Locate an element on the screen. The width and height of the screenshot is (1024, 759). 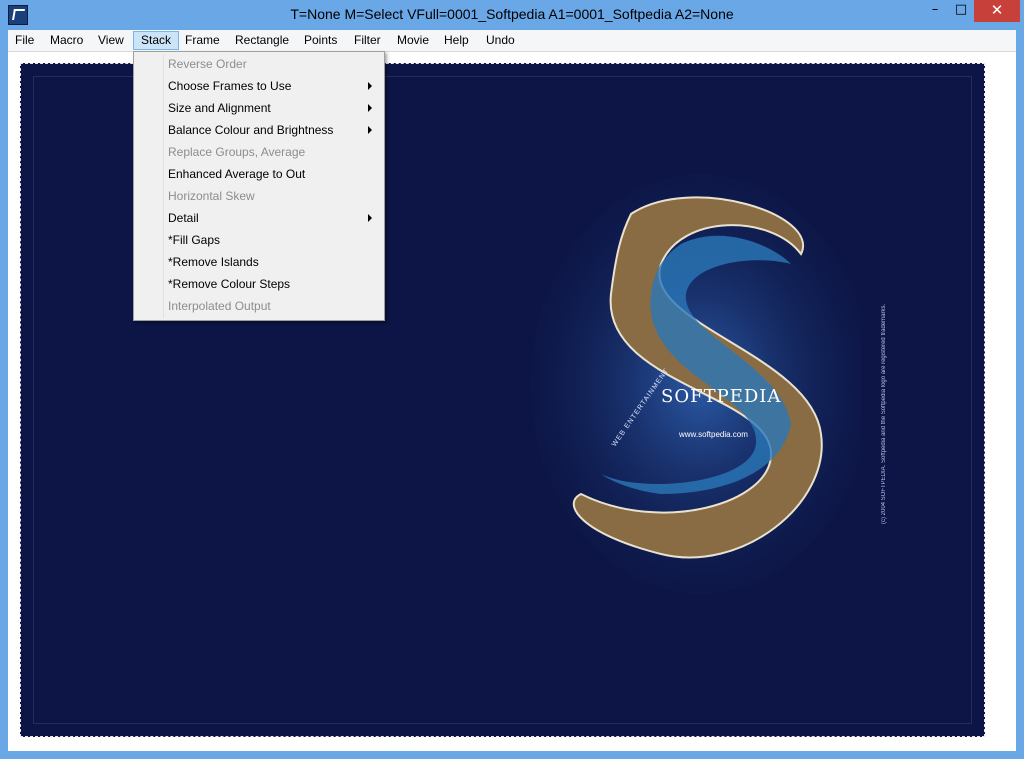
softpedia-url: www.softpedia.com is located at coordinates (713, 434).